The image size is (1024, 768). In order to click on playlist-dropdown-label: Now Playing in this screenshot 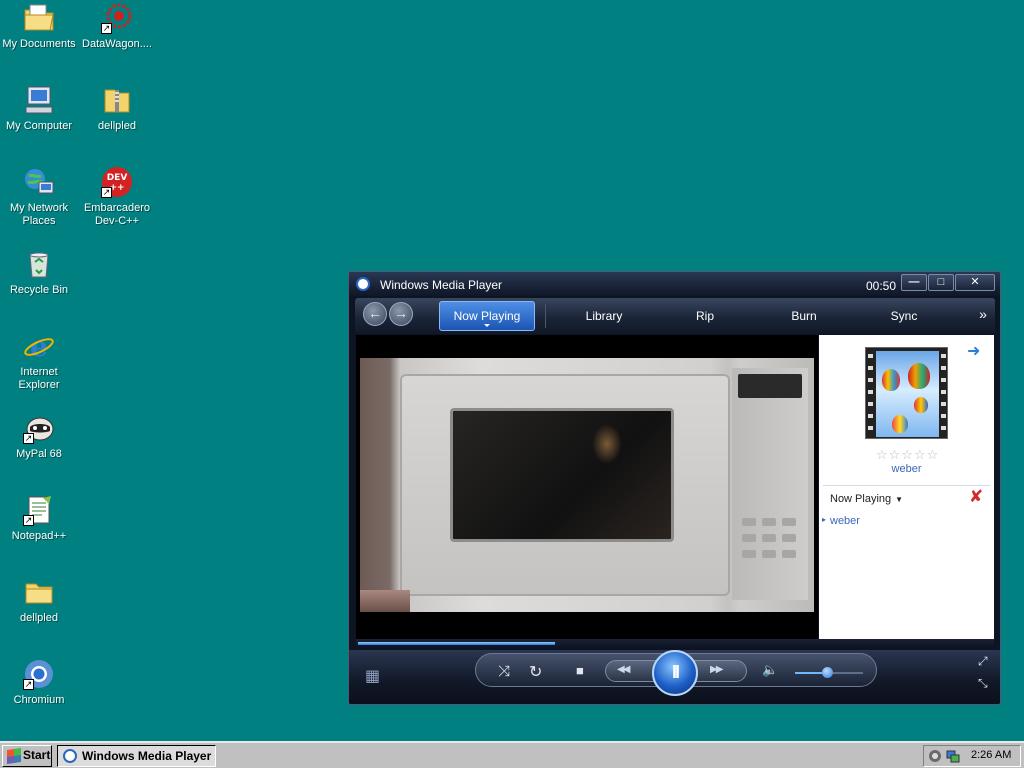, I will do `click(861, 499)`.